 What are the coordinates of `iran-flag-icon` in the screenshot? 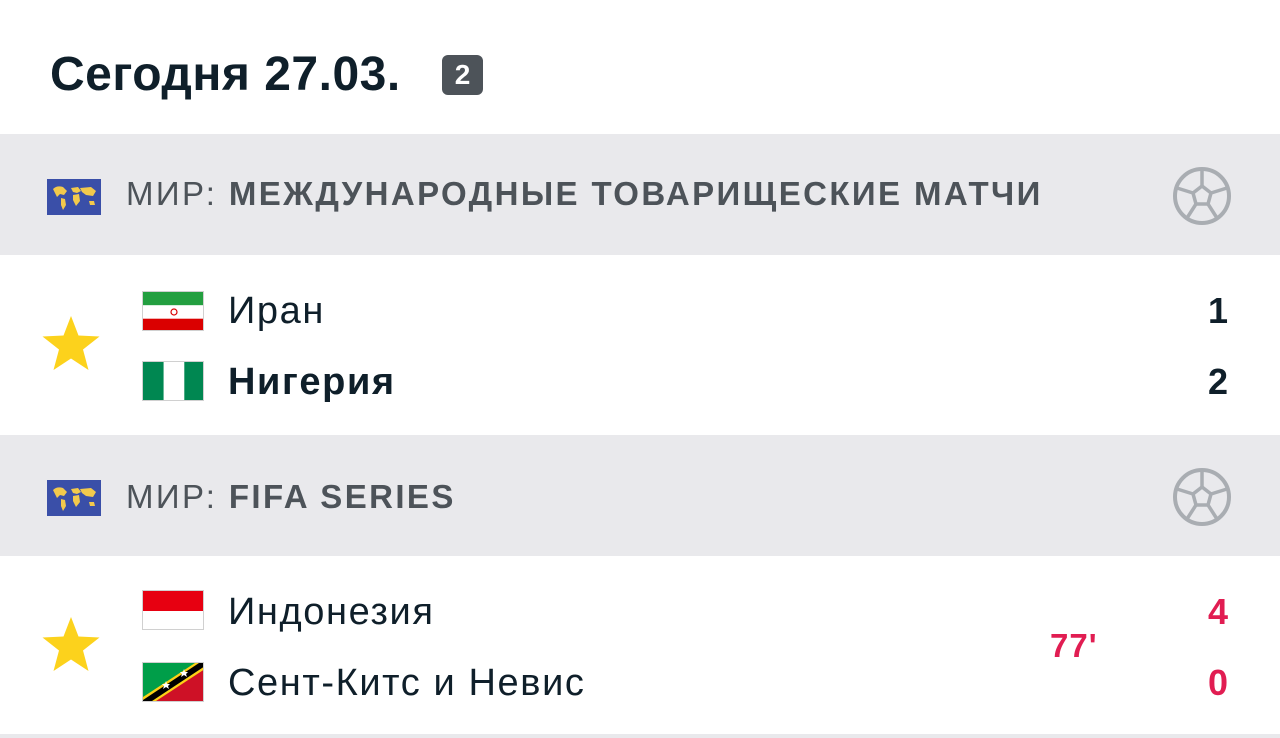 It's located at (173, 311).